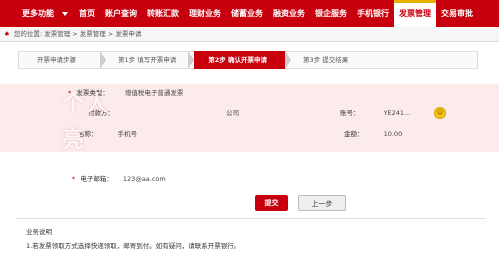  What do you see at coordinates (93, 34) in the screenshot?
I see `breadcrumb-path: 发票管理 > 发票管理 > 发票申请` at bounding box center [93, 34].